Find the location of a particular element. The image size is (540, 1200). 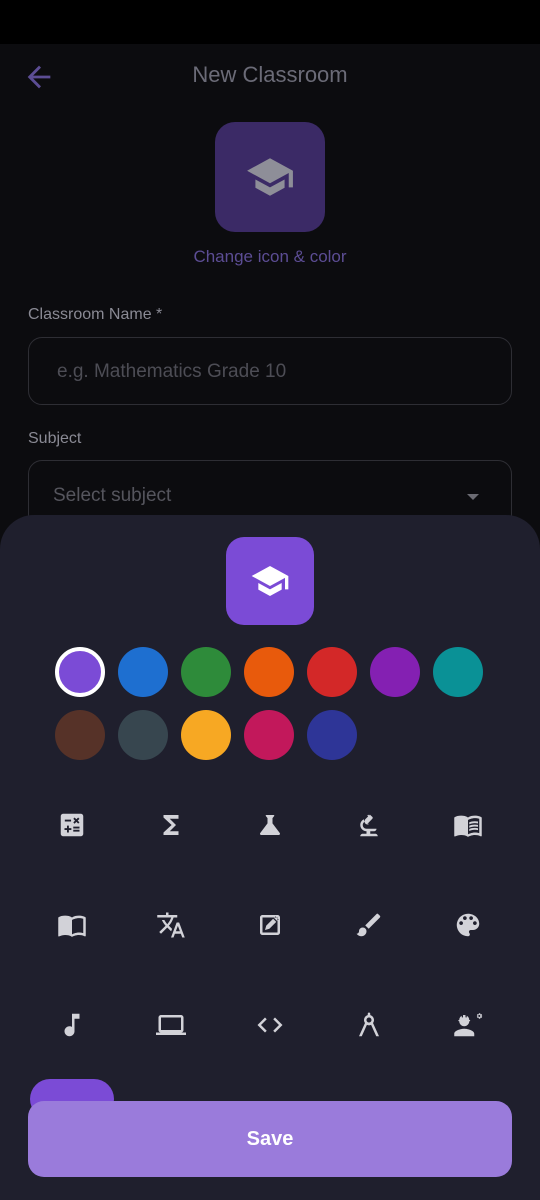

app-bar: New Classroom is located at coordinates (270, 76).